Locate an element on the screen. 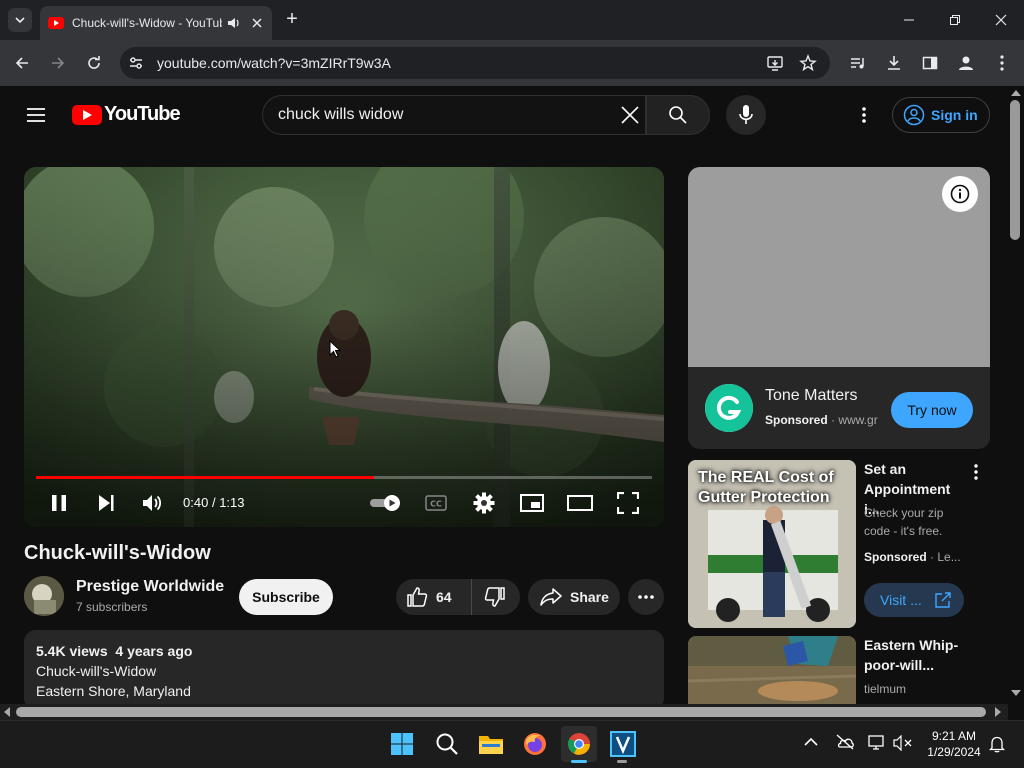  whip-poor-will-thumbnail-image is located at coordinates (772, 670).